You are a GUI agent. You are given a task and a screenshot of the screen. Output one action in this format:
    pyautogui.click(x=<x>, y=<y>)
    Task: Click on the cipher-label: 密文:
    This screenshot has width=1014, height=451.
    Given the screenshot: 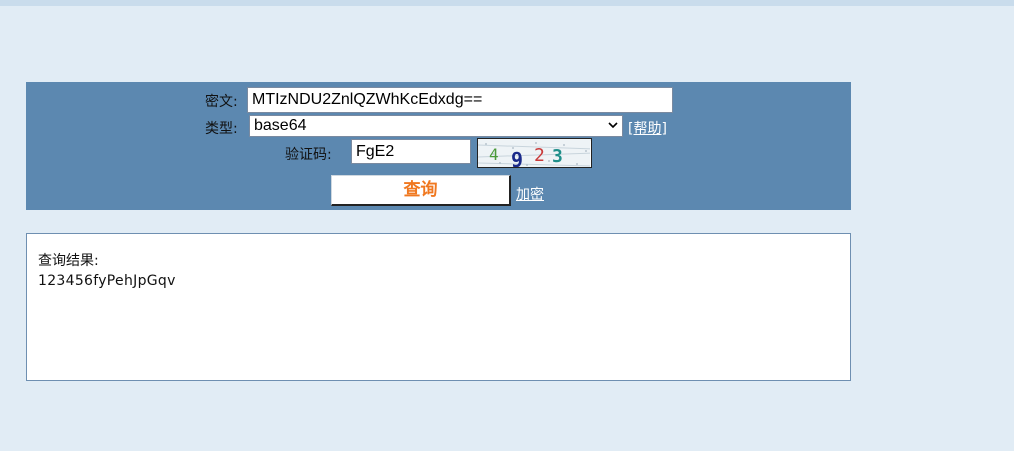 What is the action you would take?
    pyautogui.click(x=221, y=102)
    